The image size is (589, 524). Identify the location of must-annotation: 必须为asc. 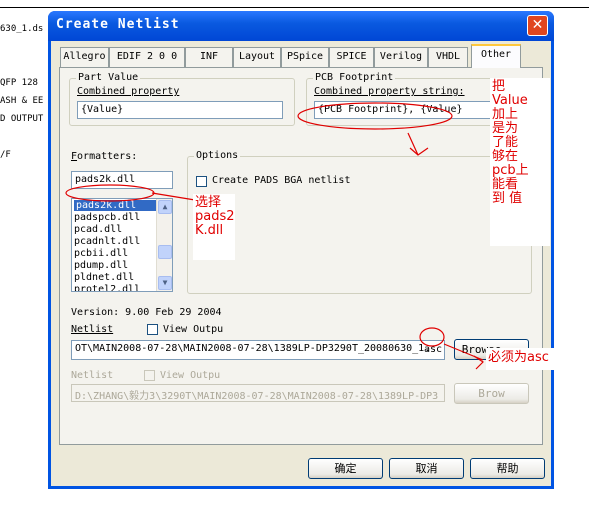
(527, 359).